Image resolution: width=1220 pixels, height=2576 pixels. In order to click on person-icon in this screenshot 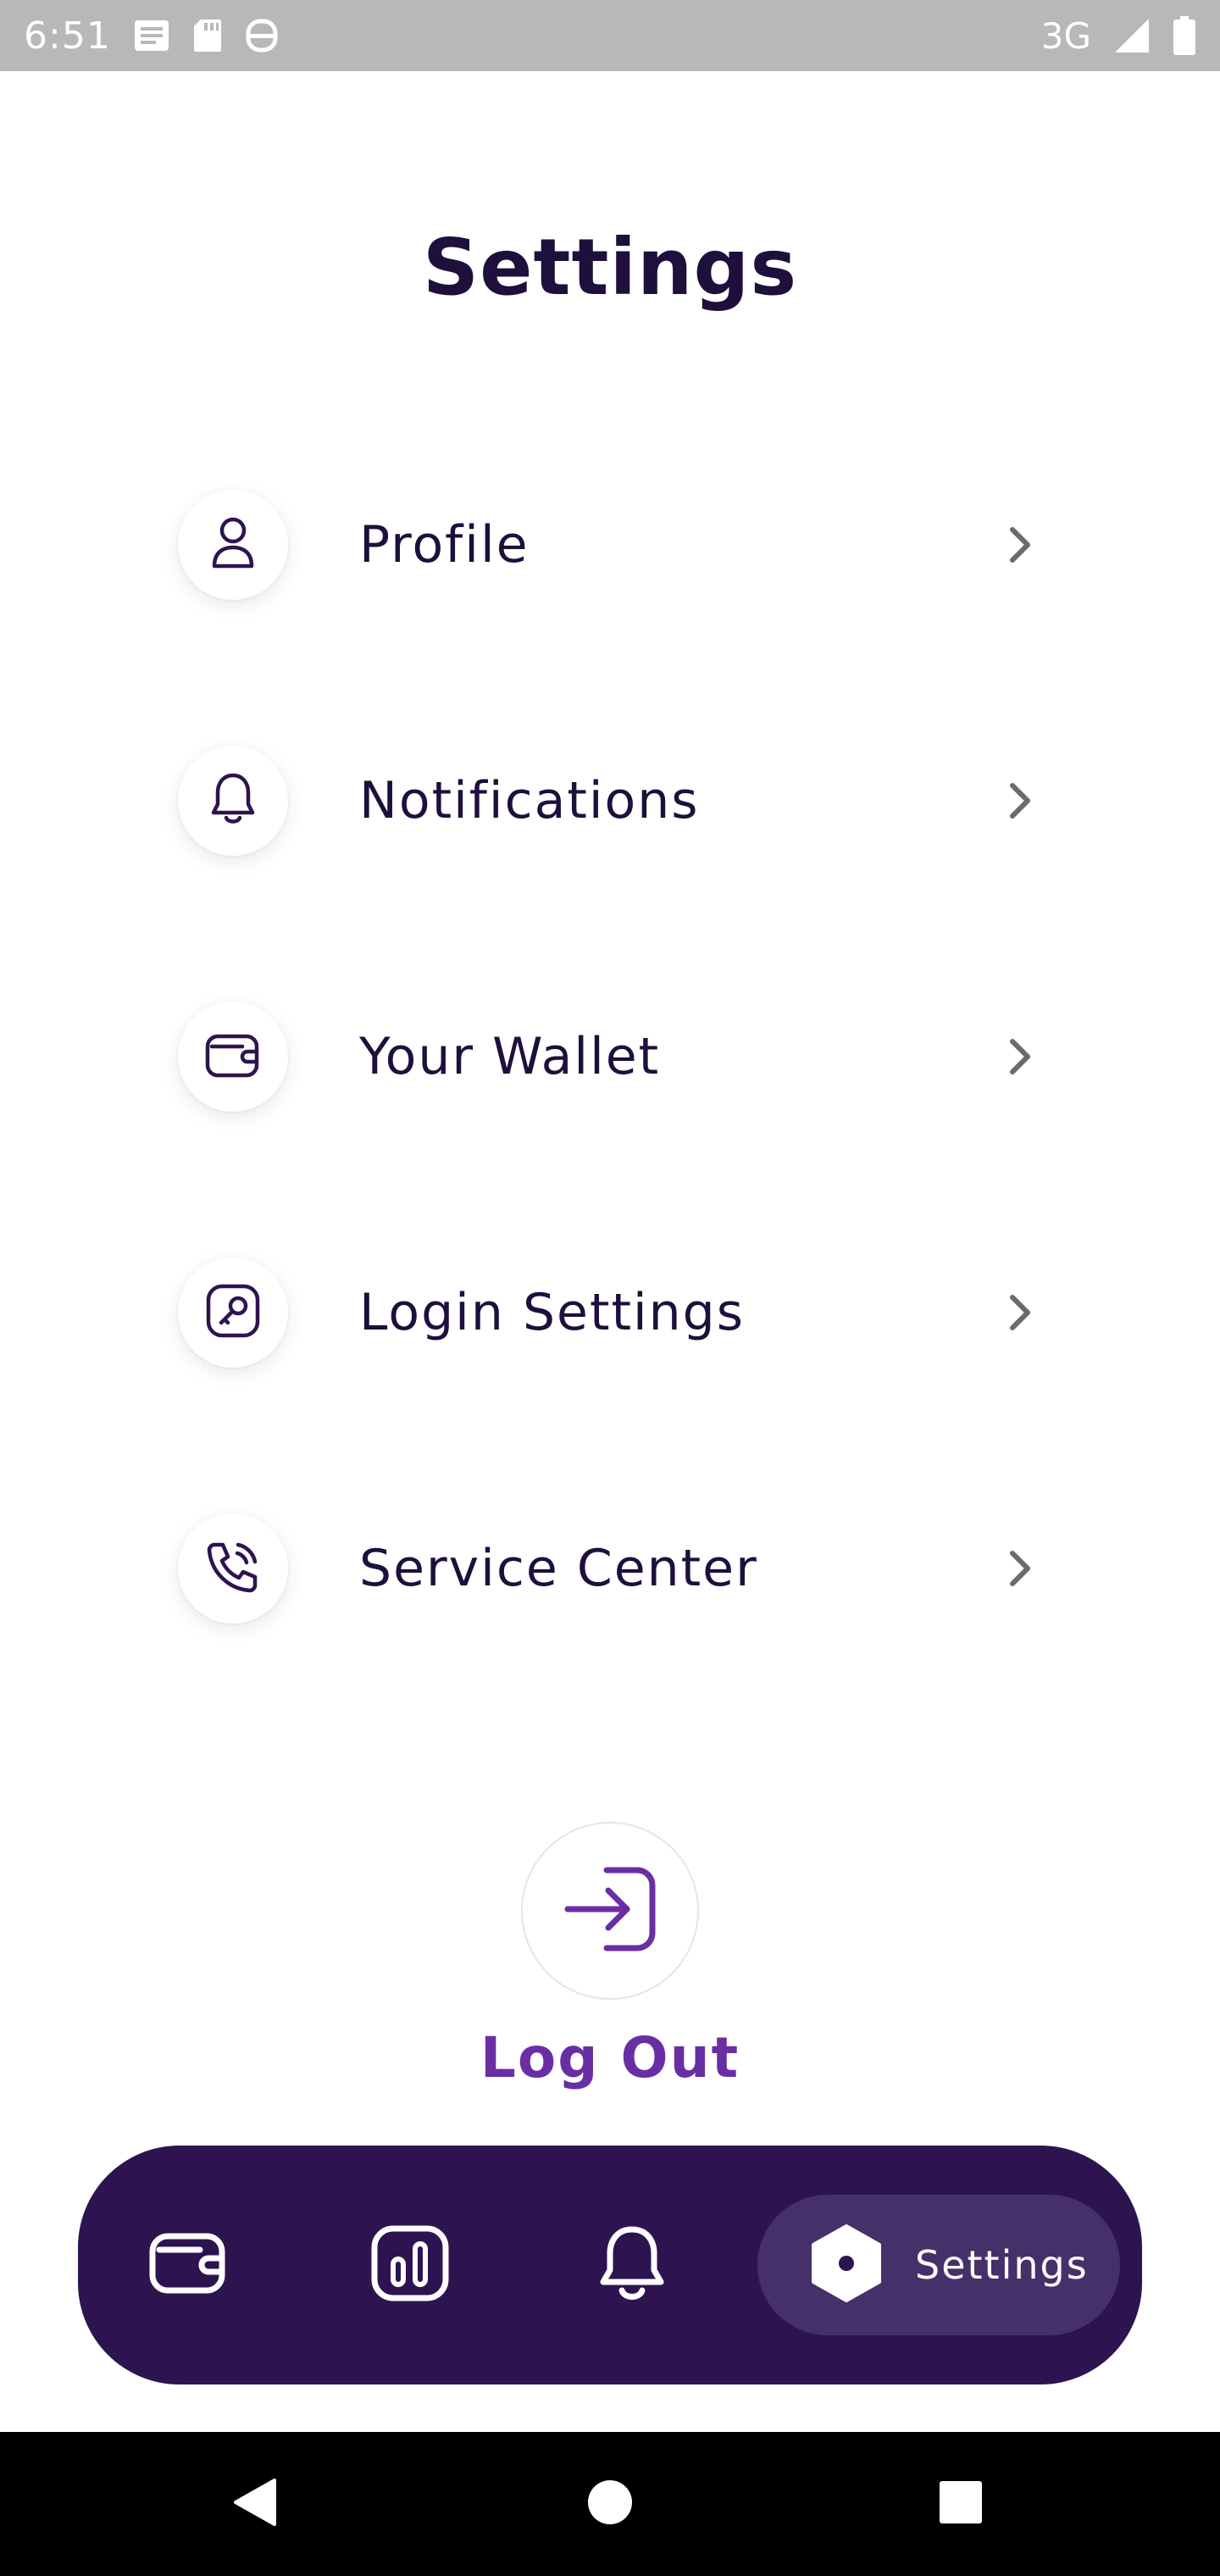, I will do `click(233, 545)`.